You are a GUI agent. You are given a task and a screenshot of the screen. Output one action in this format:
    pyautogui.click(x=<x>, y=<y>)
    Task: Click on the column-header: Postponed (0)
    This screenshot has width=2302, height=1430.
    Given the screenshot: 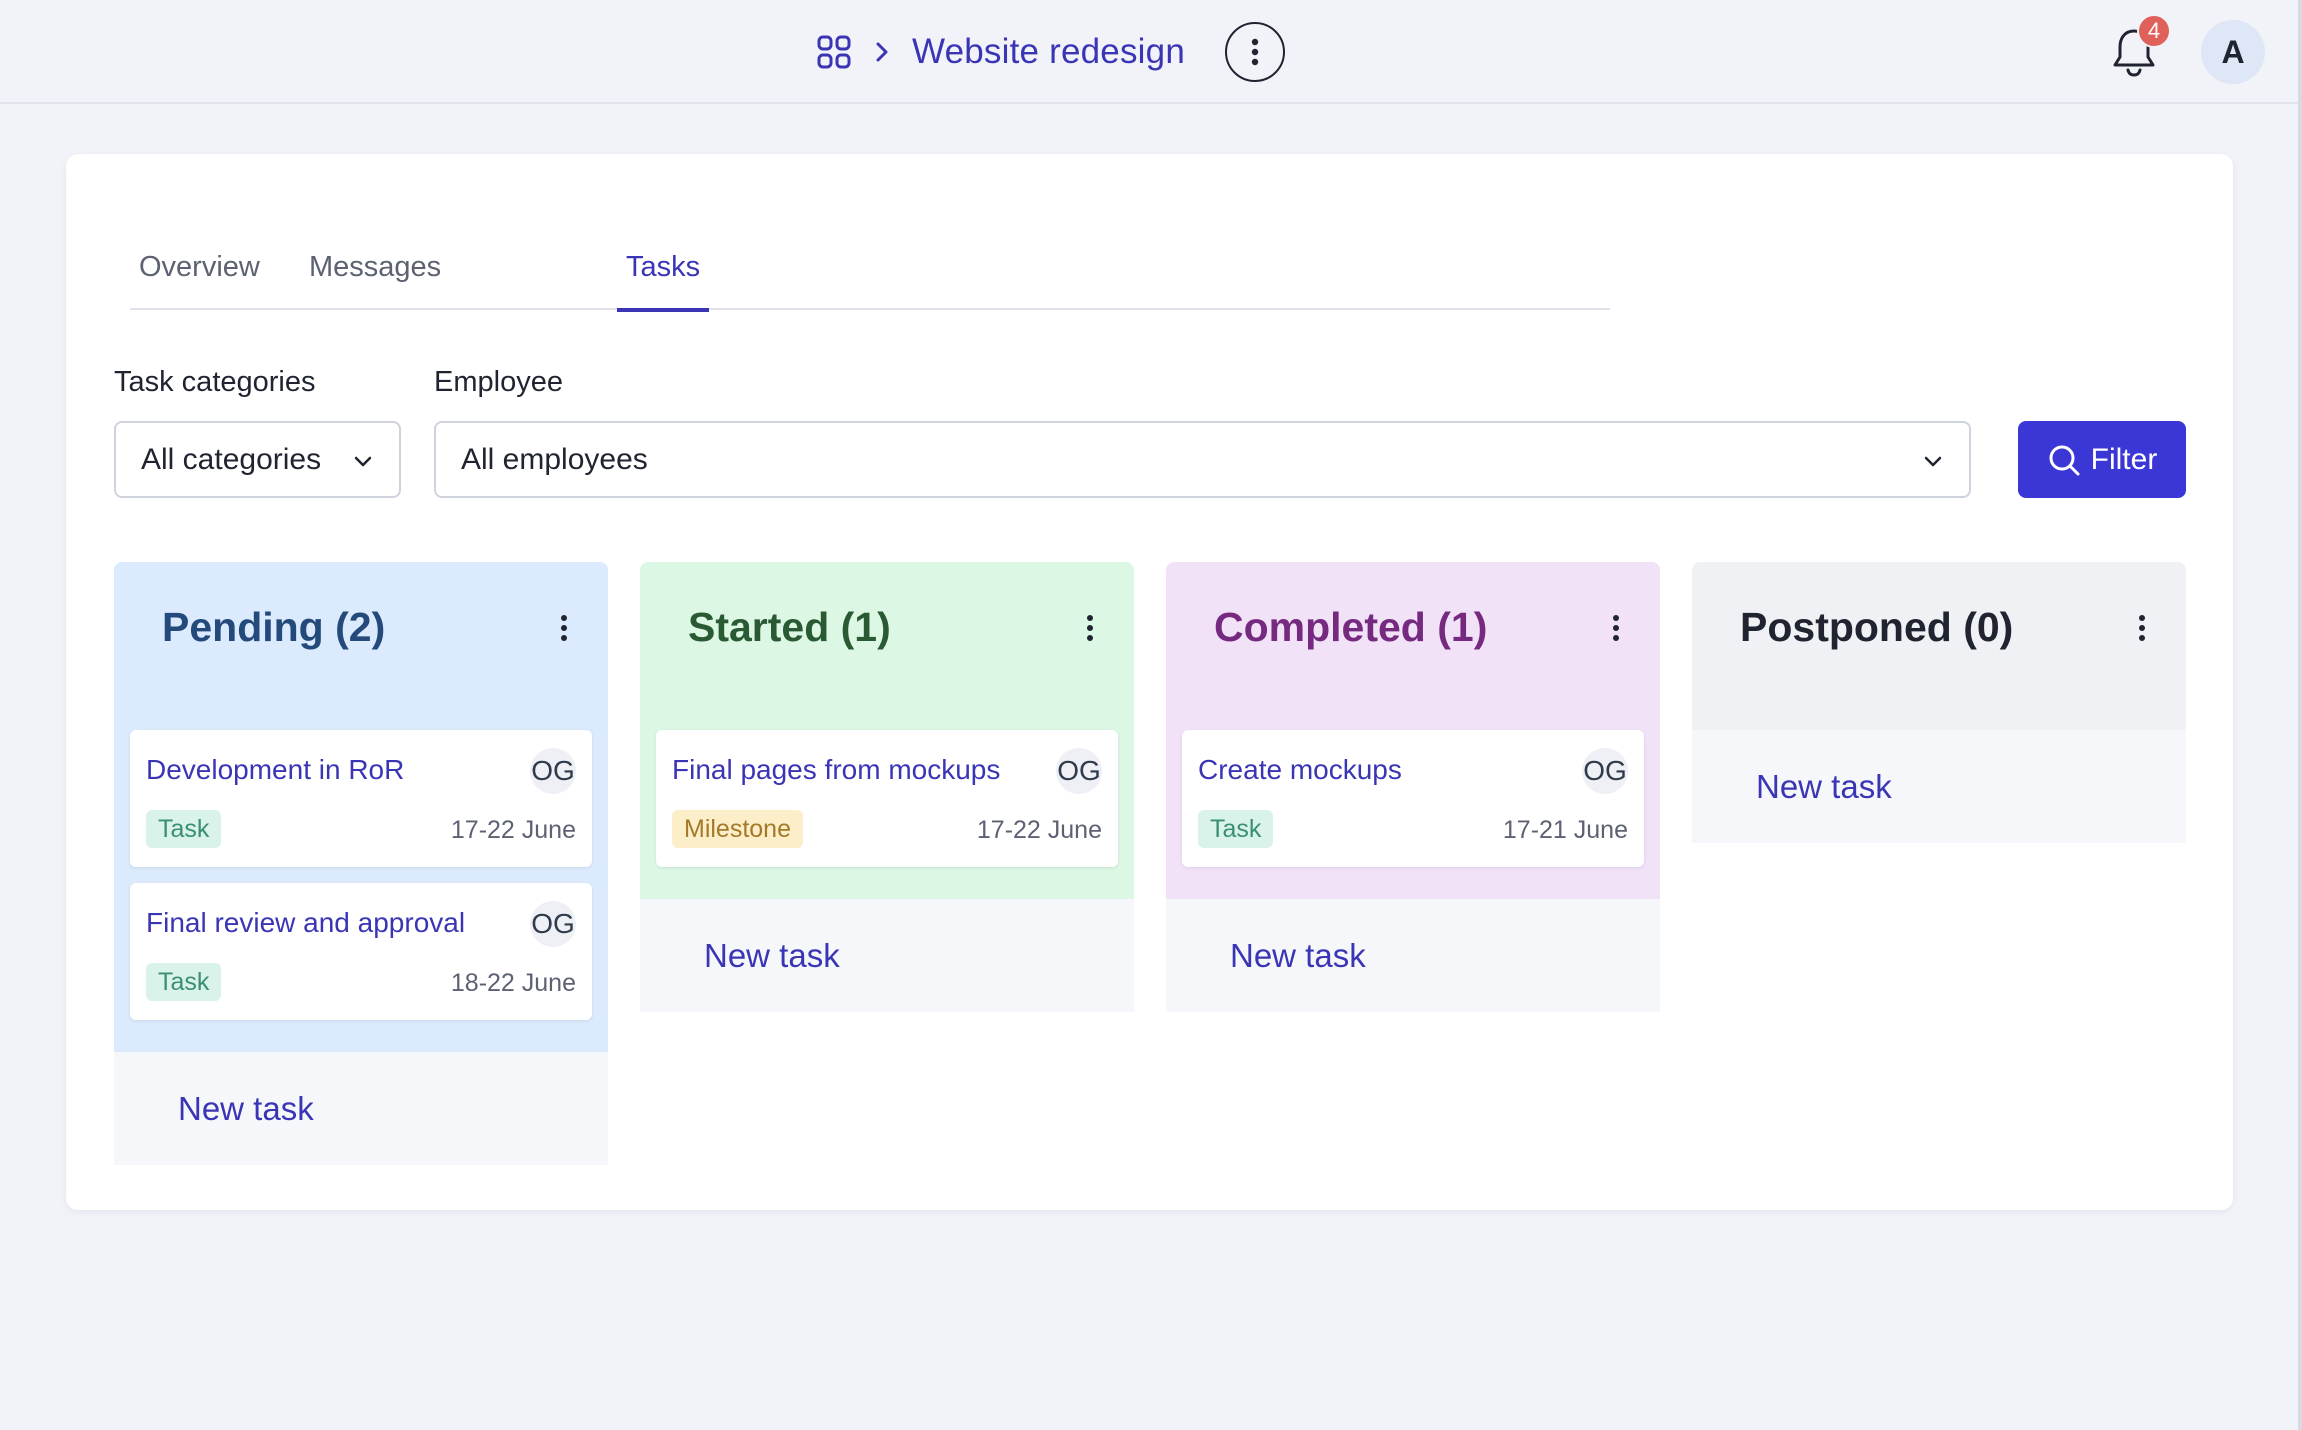 What is the action you would take?
    pyautogui.click(x=1939, y=646)
    